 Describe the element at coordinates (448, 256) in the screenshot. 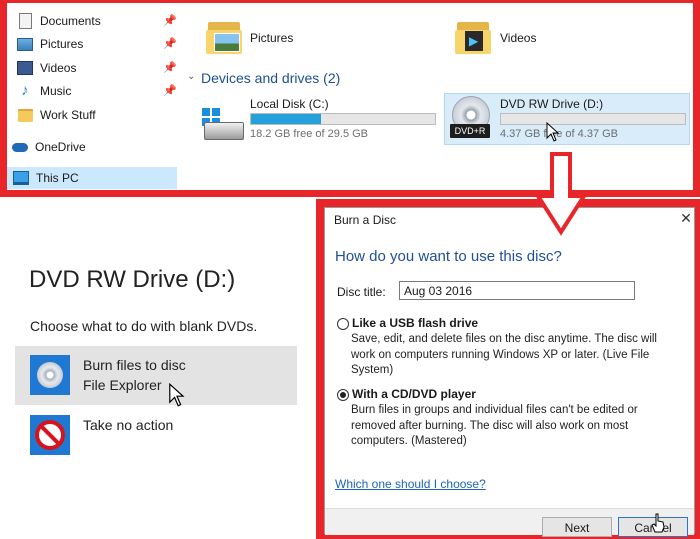

I see `dialog-question: How do you want to use this disc?` at that location.